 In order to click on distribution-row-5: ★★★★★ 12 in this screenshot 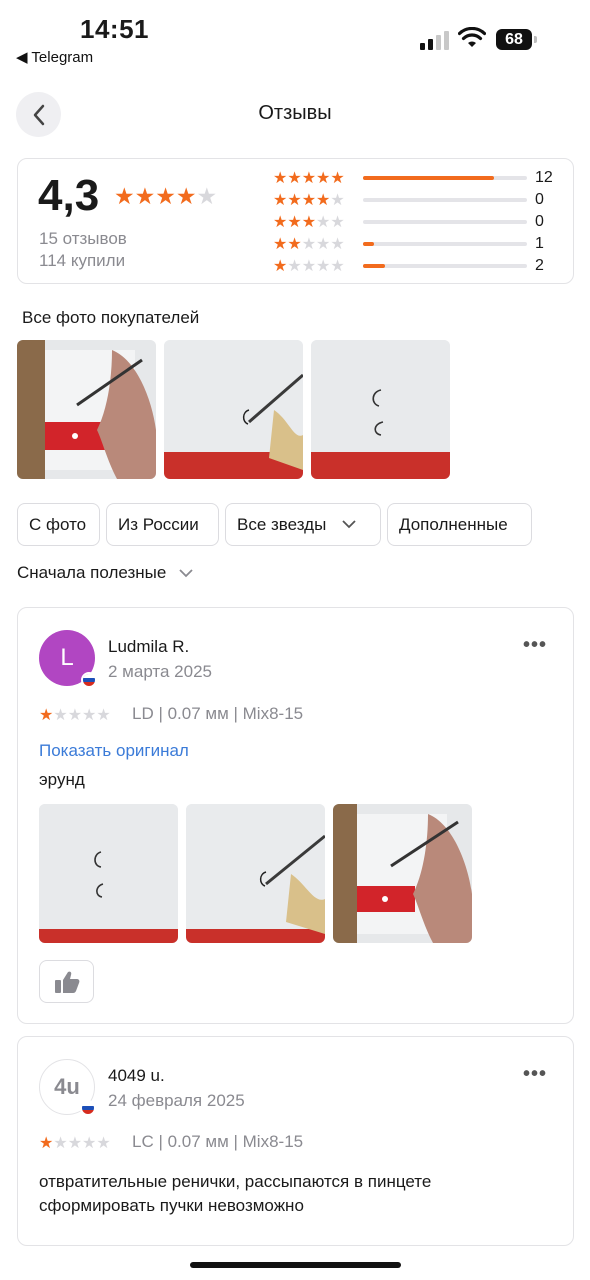, I will do `click(418, 179)`.